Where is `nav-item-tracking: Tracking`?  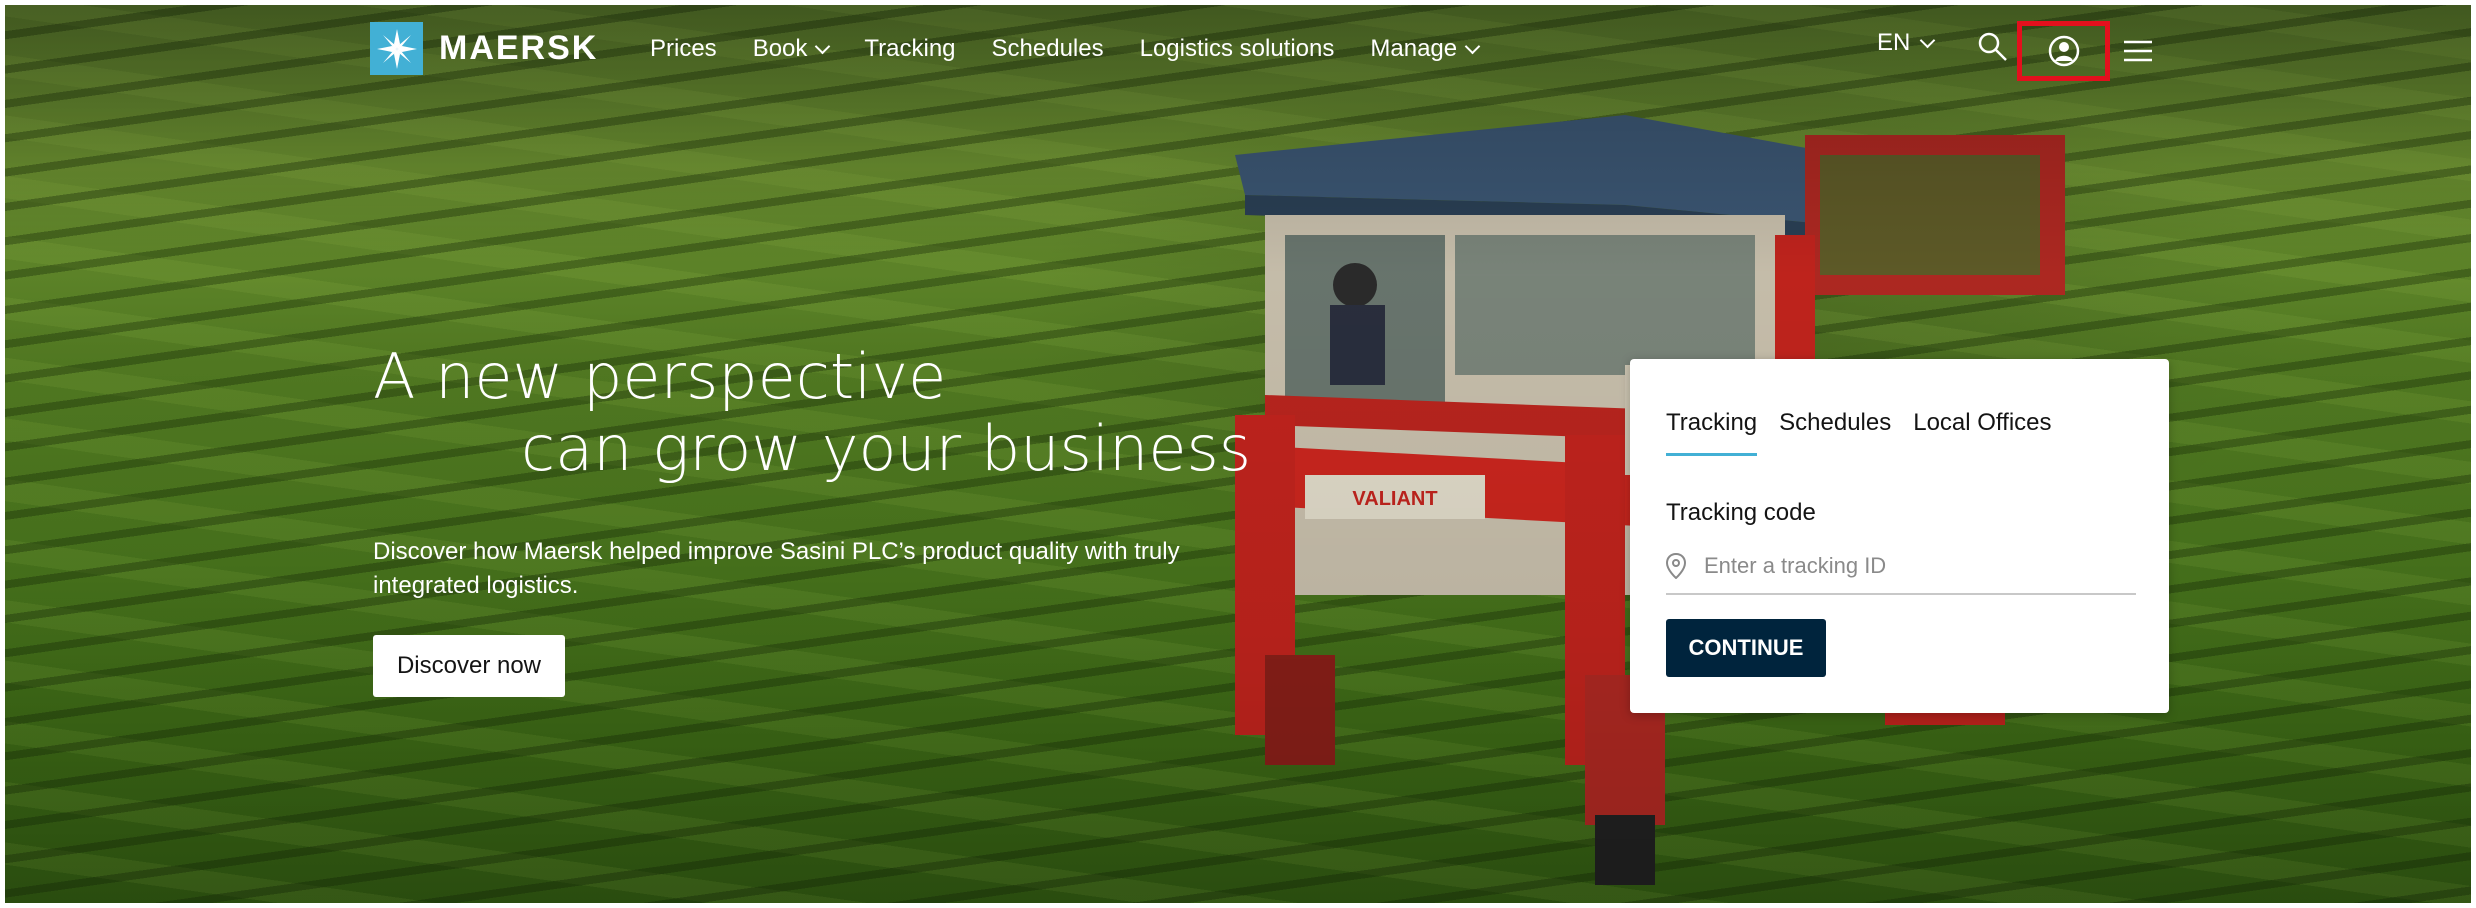 nav-item-tracking: Tracking is located at coordinates (909, 49).